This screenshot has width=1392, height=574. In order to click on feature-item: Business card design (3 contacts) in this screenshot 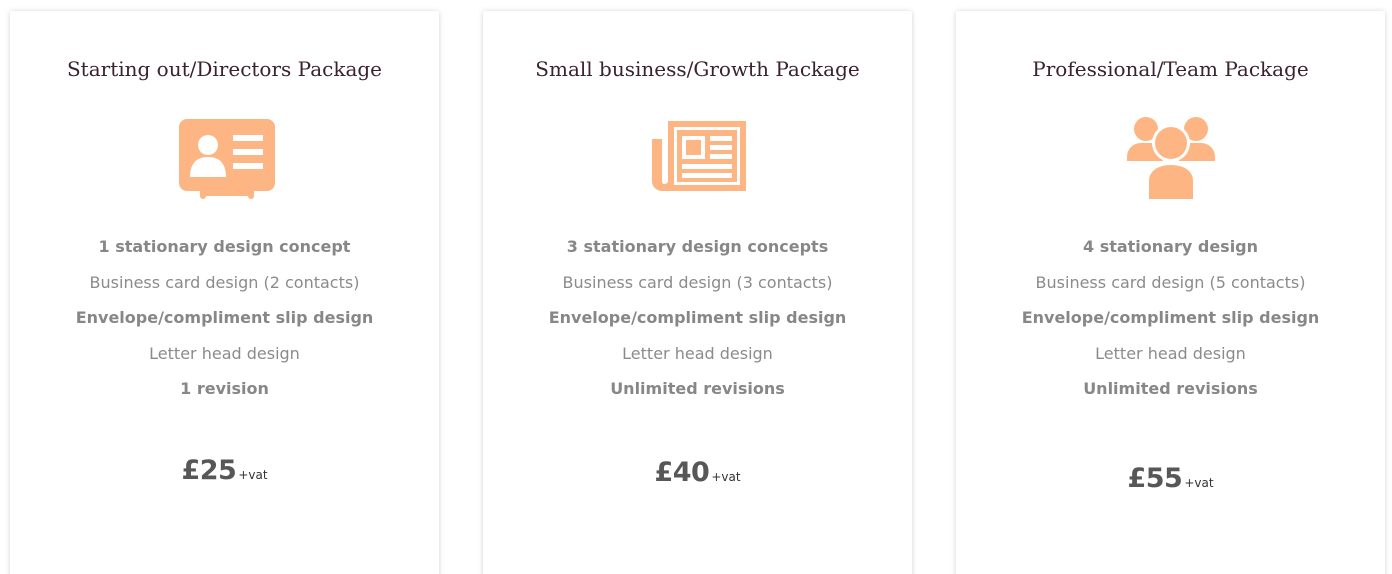, I will do `click(697, 282)`.